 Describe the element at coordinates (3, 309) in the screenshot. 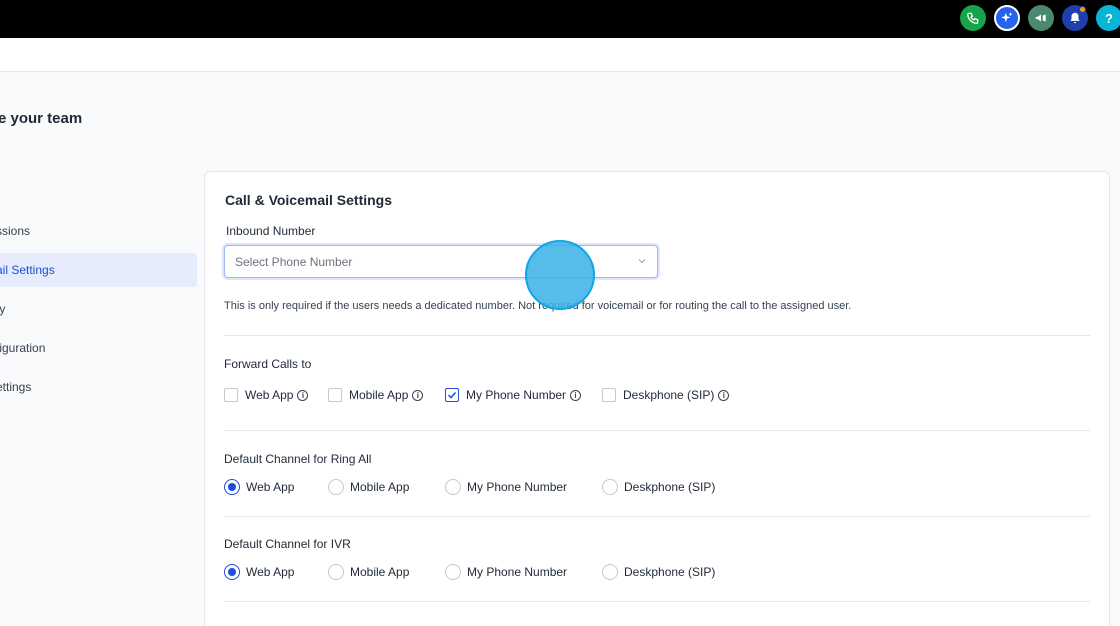

I see `sidenav-label: ty` at that location.